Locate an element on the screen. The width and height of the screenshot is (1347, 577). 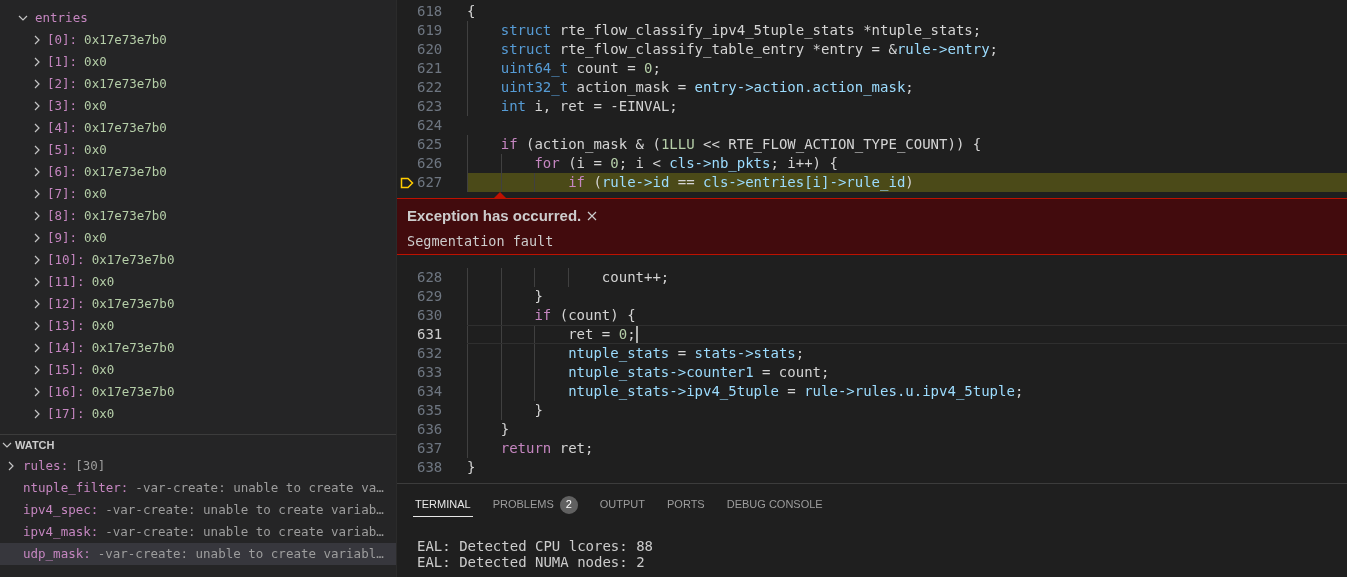
variable-name: [4]: is located at coordinates (62, 127).